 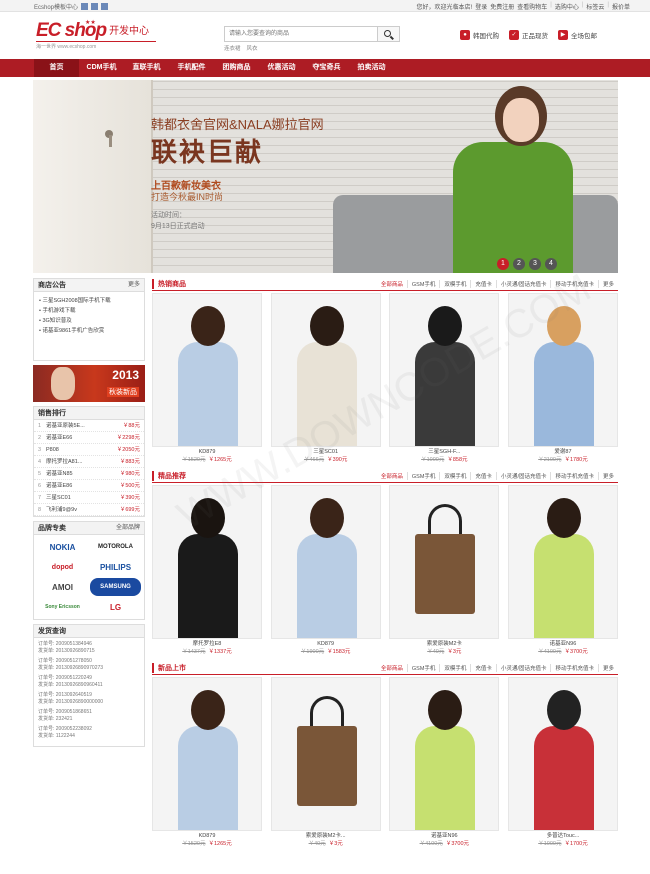 What do you see at coordinates (621, 6) in the screenshot?
I see `quote-link: 报价单` at bounding box center [621, 6].